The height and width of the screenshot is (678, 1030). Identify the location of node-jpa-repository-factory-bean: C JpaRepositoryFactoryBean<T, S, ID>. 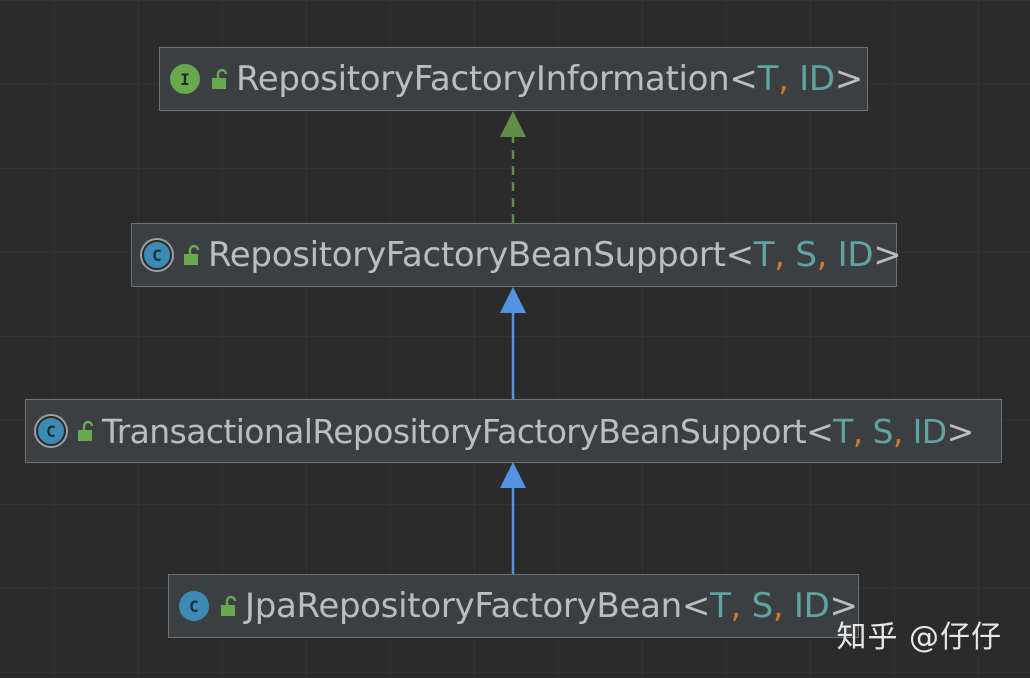
(513, 606).